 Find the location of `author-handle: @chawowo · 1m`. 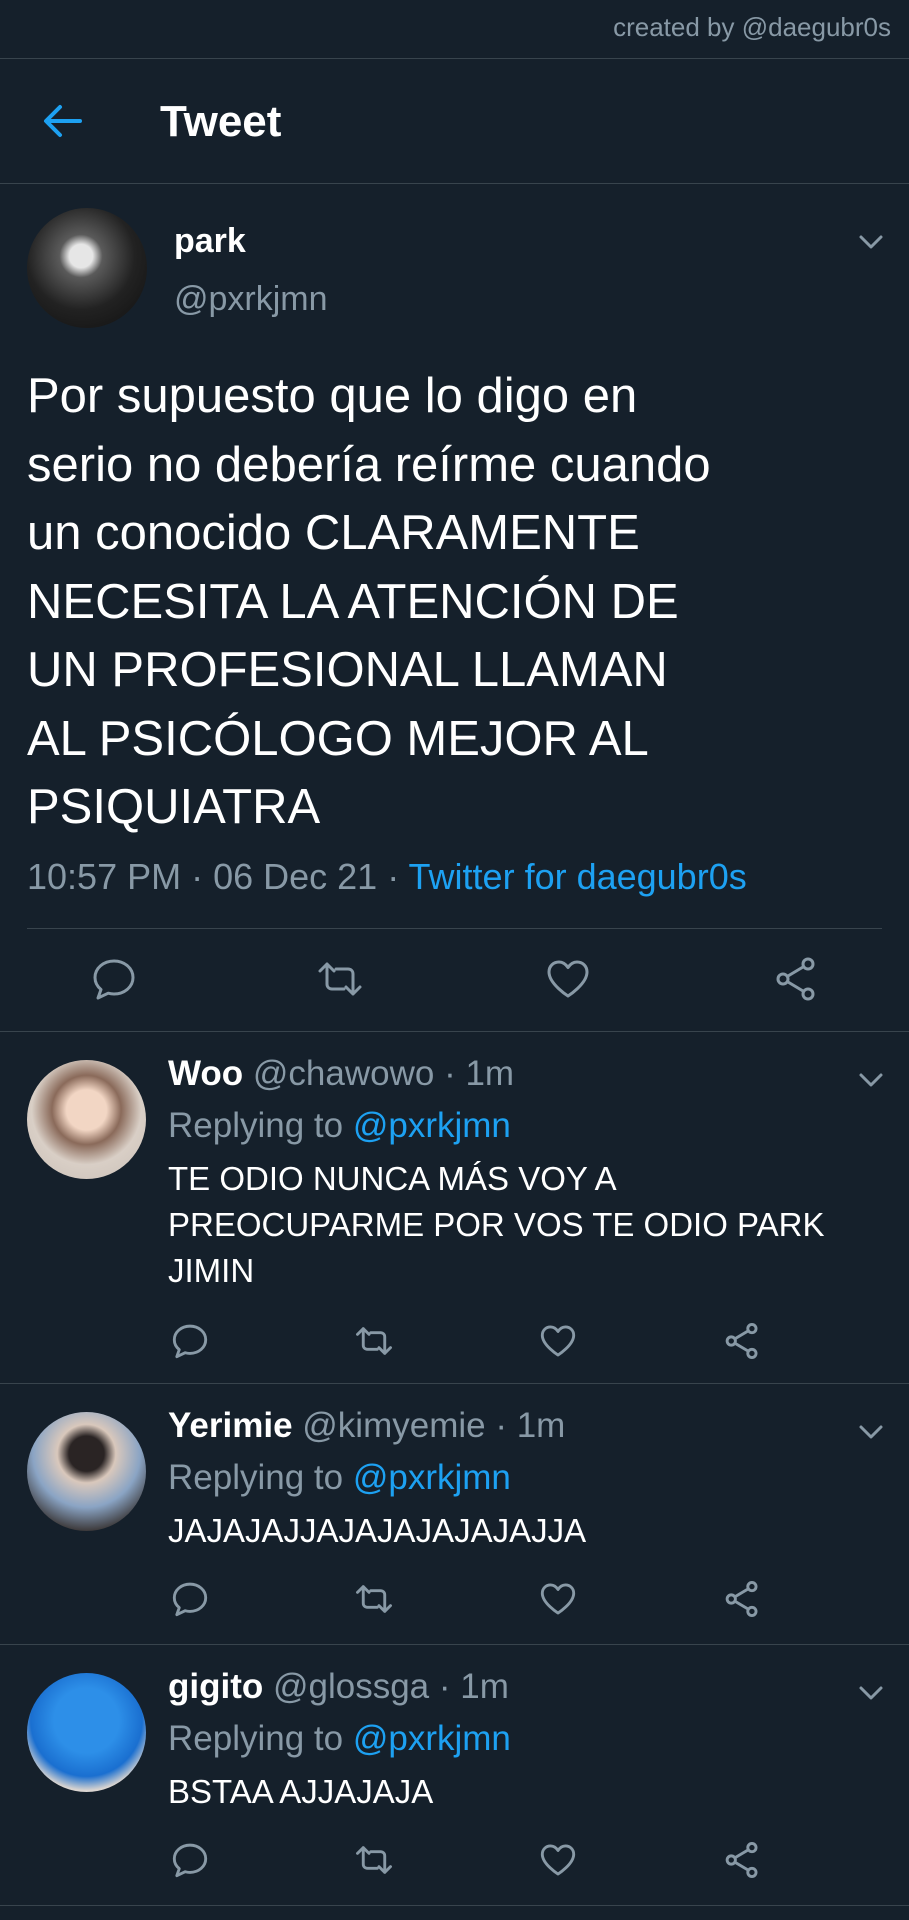

author-handle: @chawowo · 1m is located at coordinates (383, 1073).